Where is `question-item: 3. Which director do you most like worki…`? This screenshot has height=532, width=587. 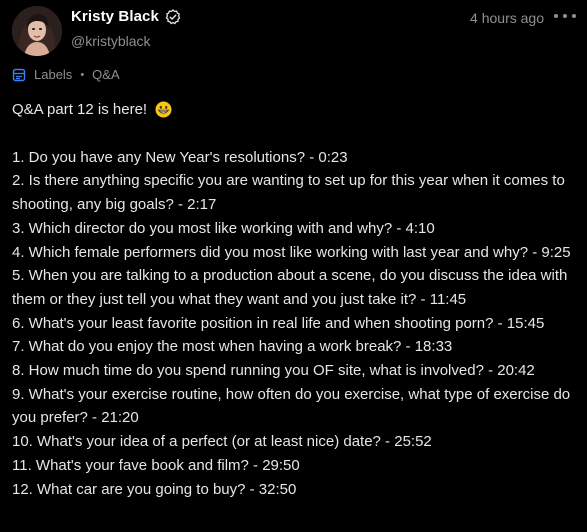 question-item: 3. Which director do you most like worki… is located at coordinates (223, 228).